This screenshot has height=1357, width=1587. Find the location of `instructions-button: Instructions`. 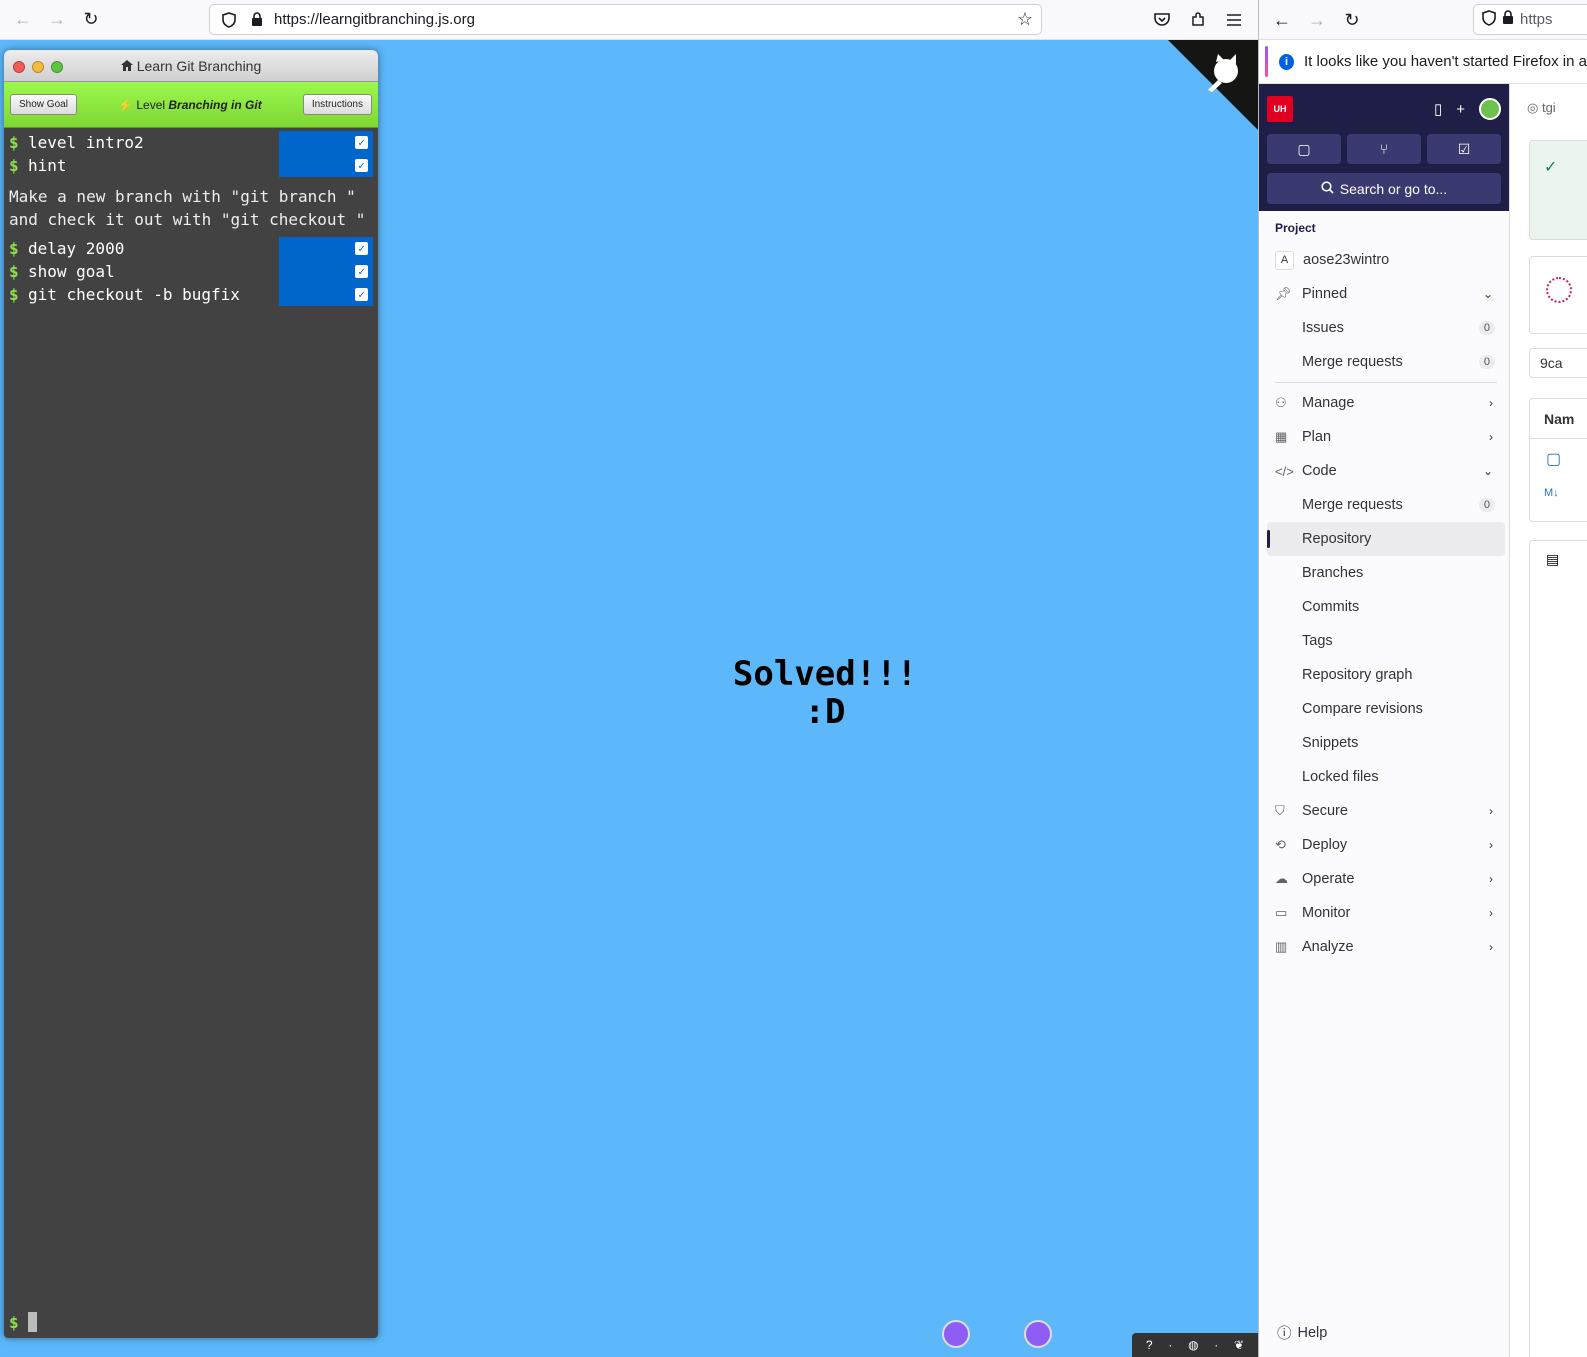

instructions-button: Instructions is located at coordinates (337, 104).